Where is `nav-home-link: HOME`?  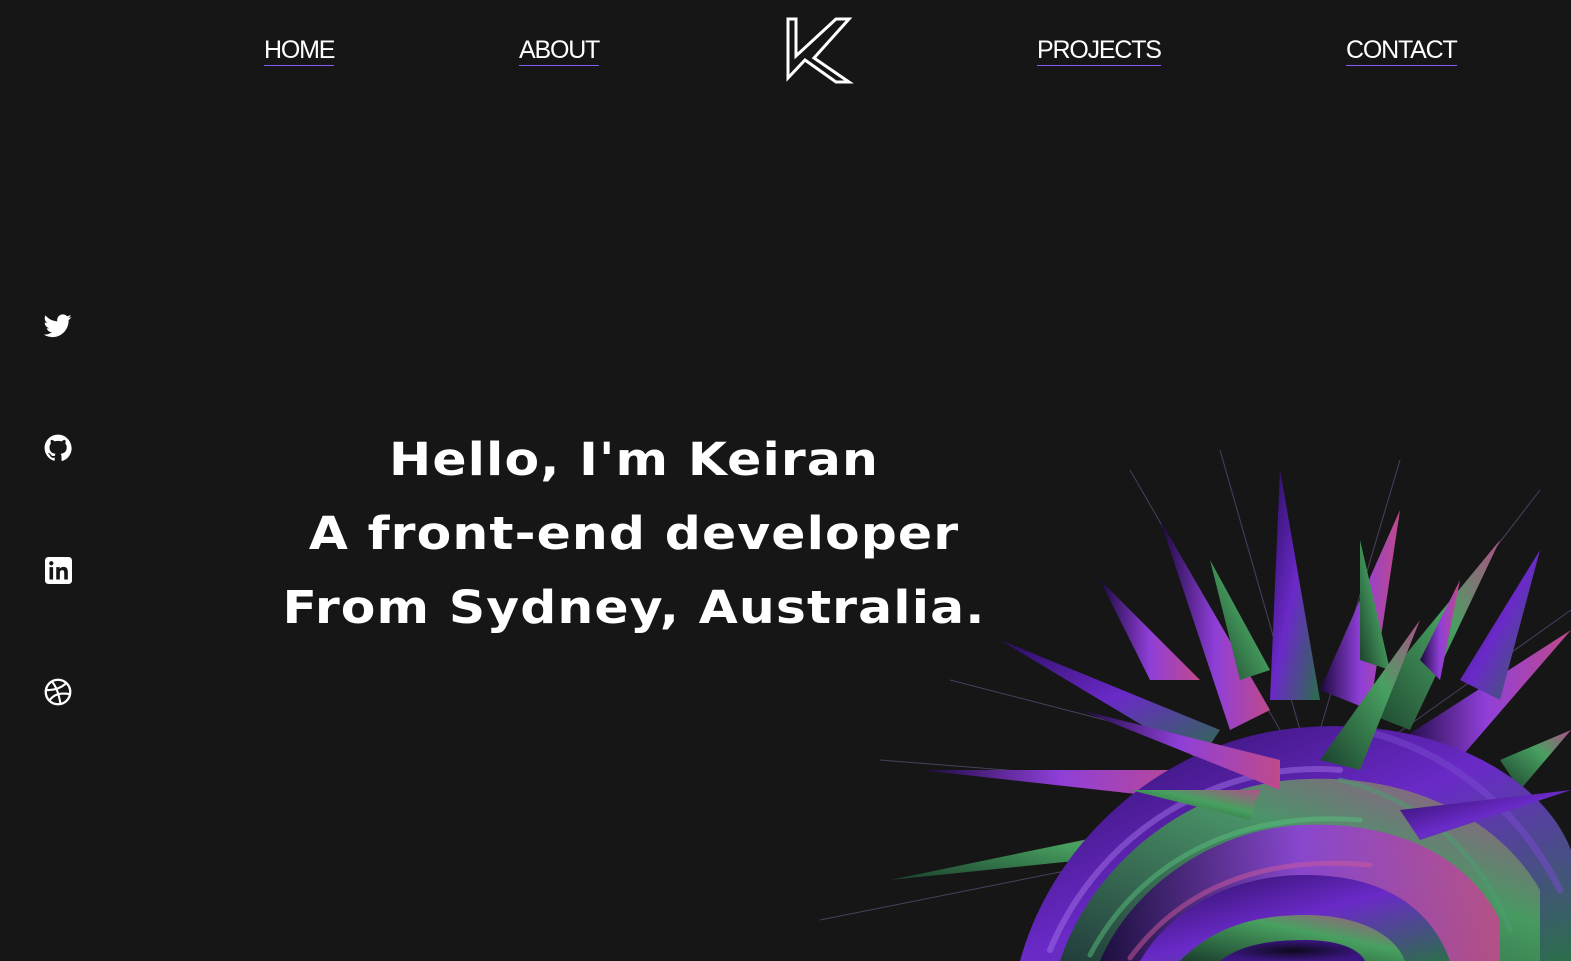 nav-home-link: HOME is located at coordinates (299, 51).